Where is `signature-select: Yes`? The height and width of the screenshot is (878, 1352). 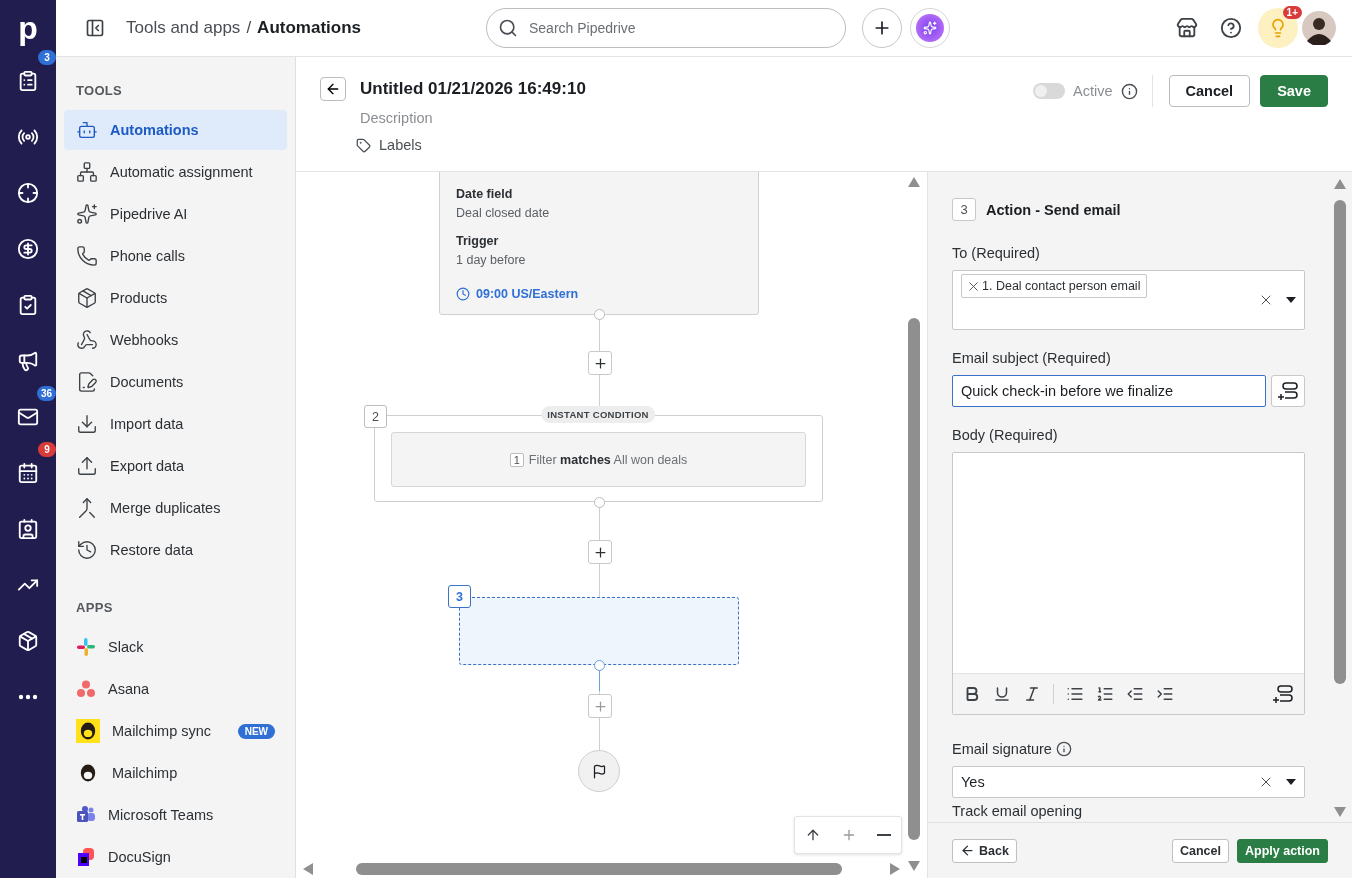 signature-select: Yes is located at coordinates (1128, 782).